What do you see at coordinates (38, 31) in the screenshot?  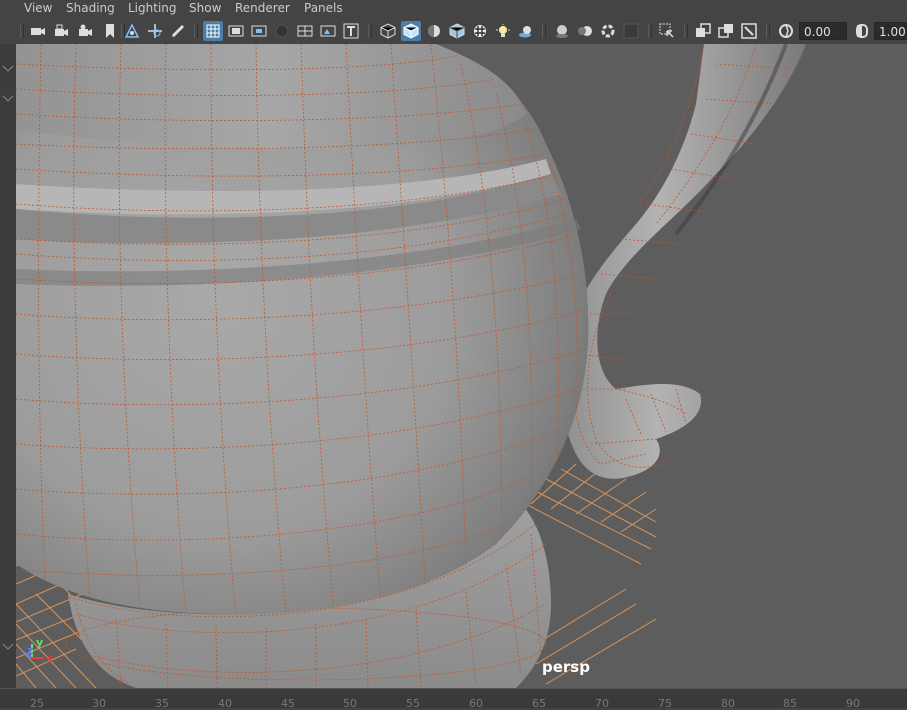 I see `select-camera-icon` at bounding box center [38, 31].